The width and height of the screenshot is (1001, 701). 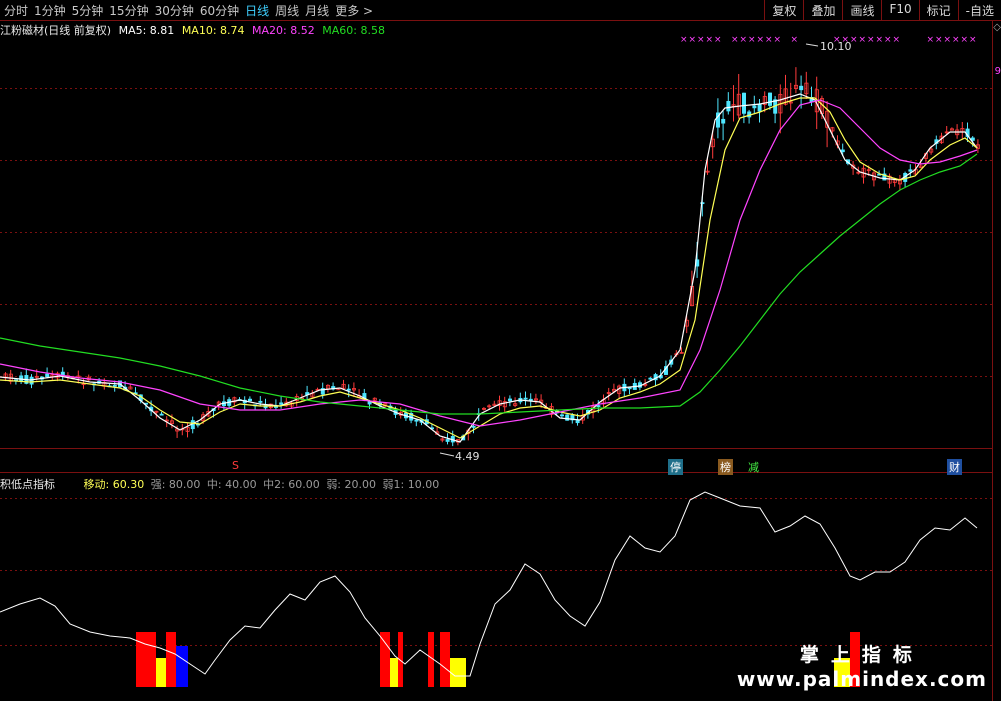 What do you see at coordinates (411, 484) in the screenshot?
I see `weak1-value: 弱1: 10.00` at bounding box center [411, 484].